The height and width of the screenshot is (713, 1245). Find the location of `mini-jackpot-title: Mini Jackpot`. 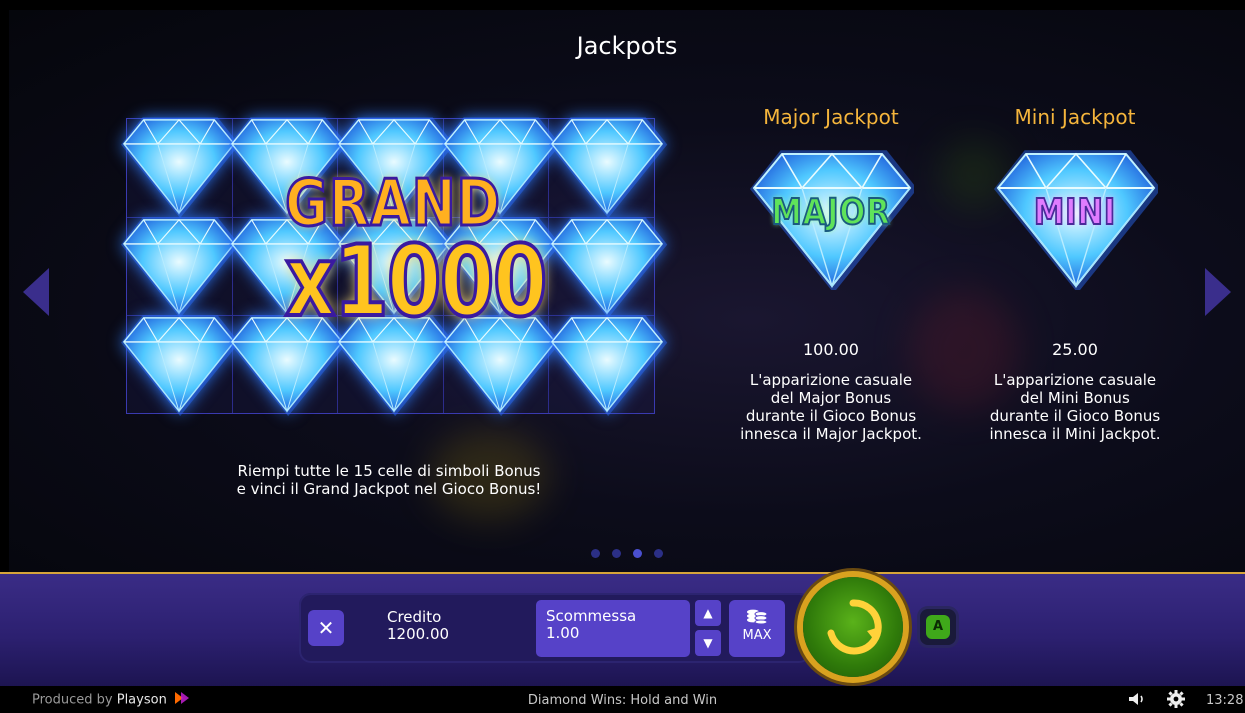

mini-jackpot-title: Mini Jackpot is located at coordinates (1075, 117).